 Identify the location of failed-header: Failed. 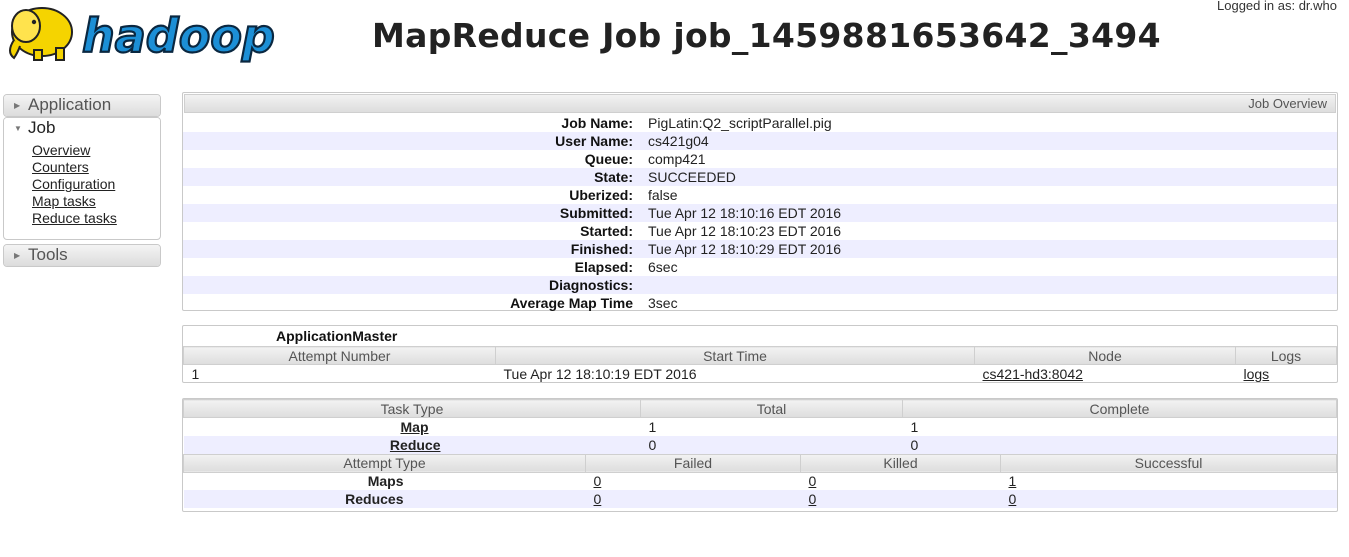
(693, 463).